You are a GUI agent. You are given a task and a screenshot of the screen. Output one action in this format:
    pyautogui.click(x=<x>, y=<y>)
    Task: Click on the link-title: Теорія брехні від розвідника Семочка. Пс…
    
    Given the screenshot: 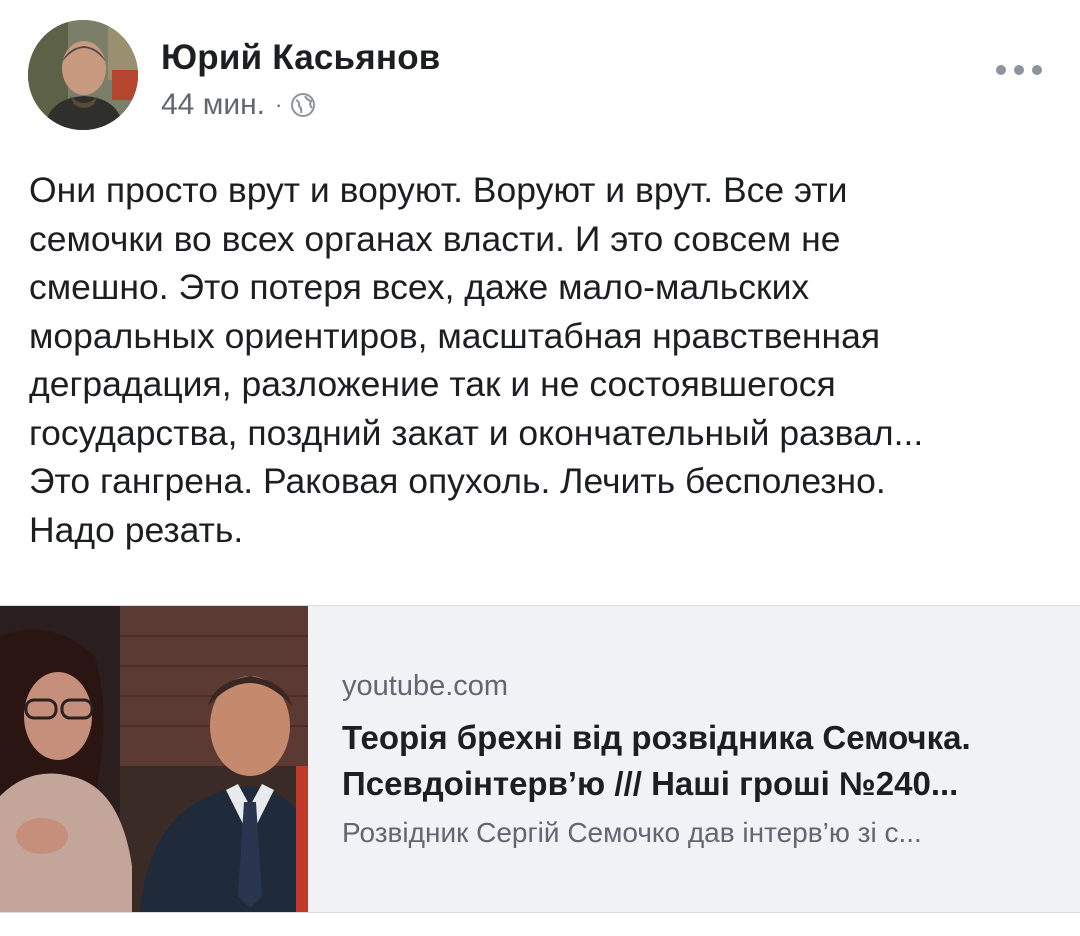 What is the action you would take?
    pyautogui.click(x=692, y=761)
    